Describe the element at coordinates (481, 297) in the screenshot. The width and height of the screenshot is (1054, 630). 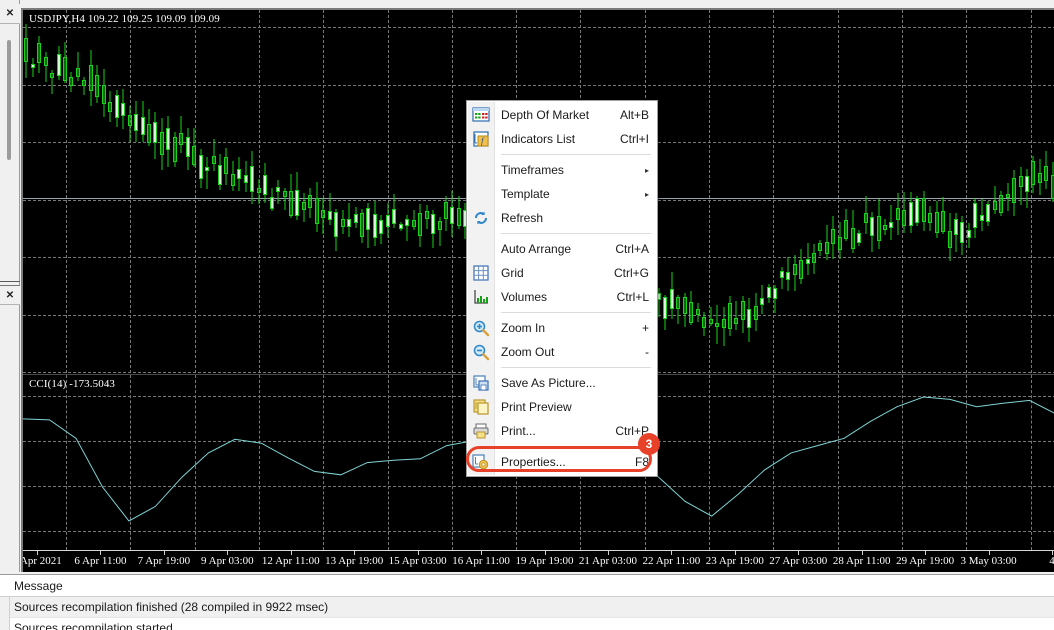
I see `volumes-icon` at that location.